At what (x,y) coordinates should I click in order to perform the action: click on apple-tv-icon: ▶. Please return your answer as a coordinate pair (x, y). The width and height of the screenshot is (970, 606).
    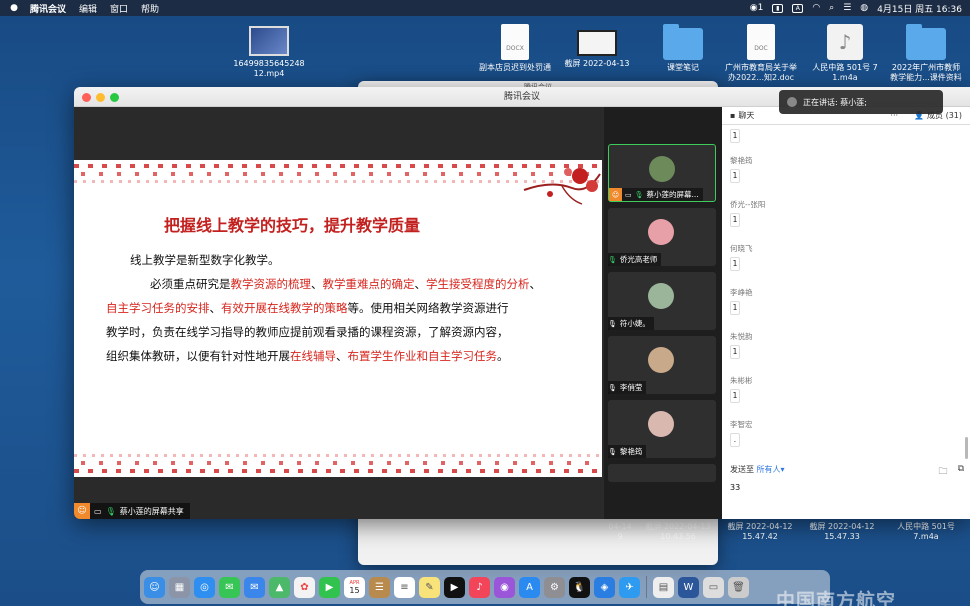
    Looking at the image, I should click on (454, 587).